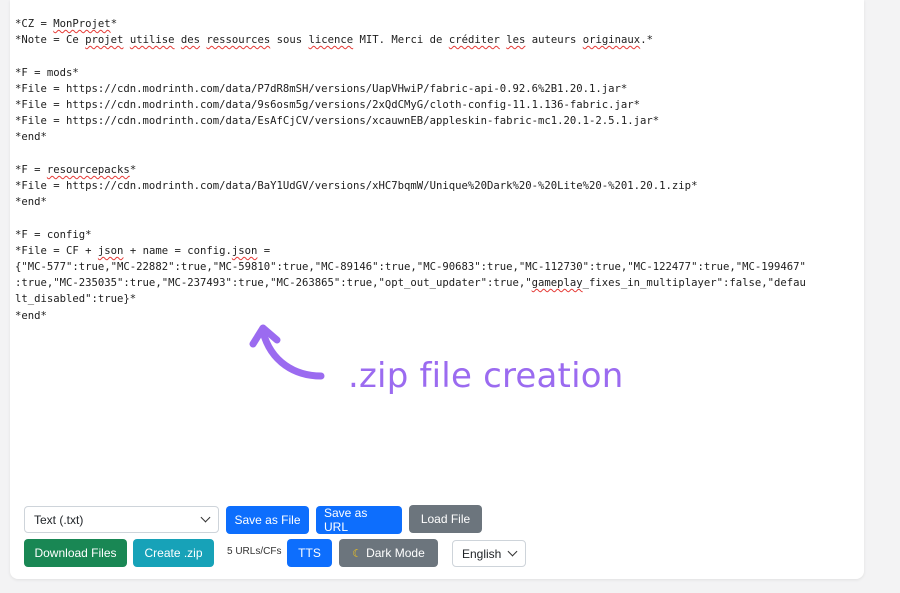 The width and height of the screenshot is (900, 593). I want to click on language-select: English, so click(489, 553).